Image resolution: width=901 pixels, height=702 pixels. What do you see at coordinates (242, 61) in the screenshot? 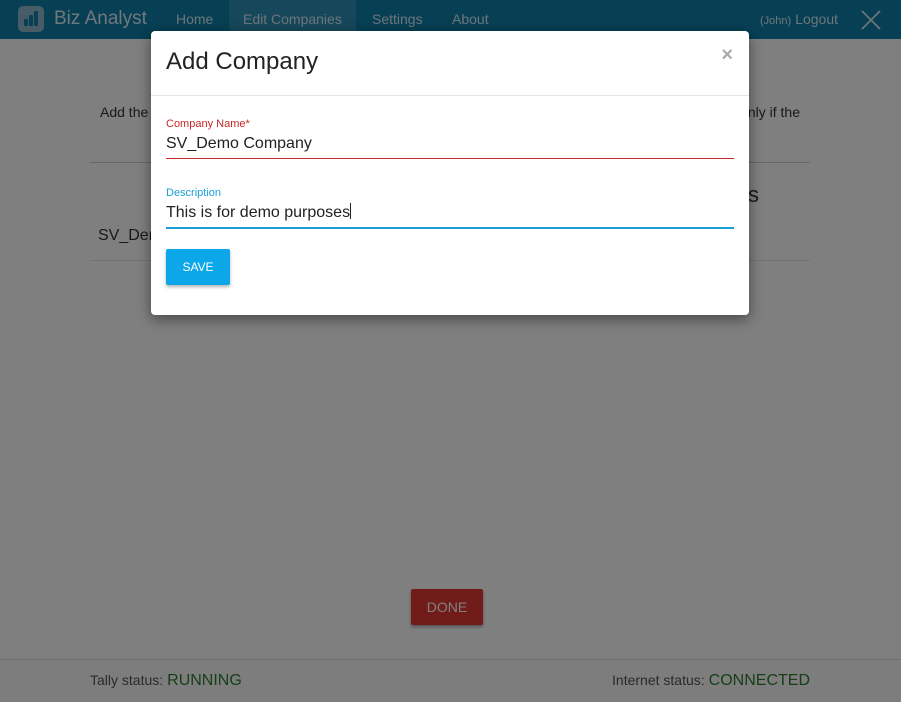
I see `dialog-title: Add Company` at bounding box center [242, 61].